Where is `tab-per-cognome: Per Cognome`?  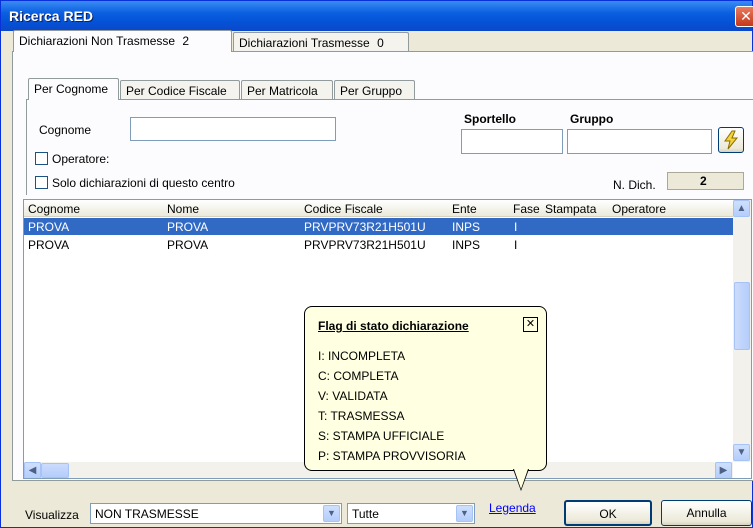
tab-per-cognome: Per Cognome is located at coordinates (73, 89).